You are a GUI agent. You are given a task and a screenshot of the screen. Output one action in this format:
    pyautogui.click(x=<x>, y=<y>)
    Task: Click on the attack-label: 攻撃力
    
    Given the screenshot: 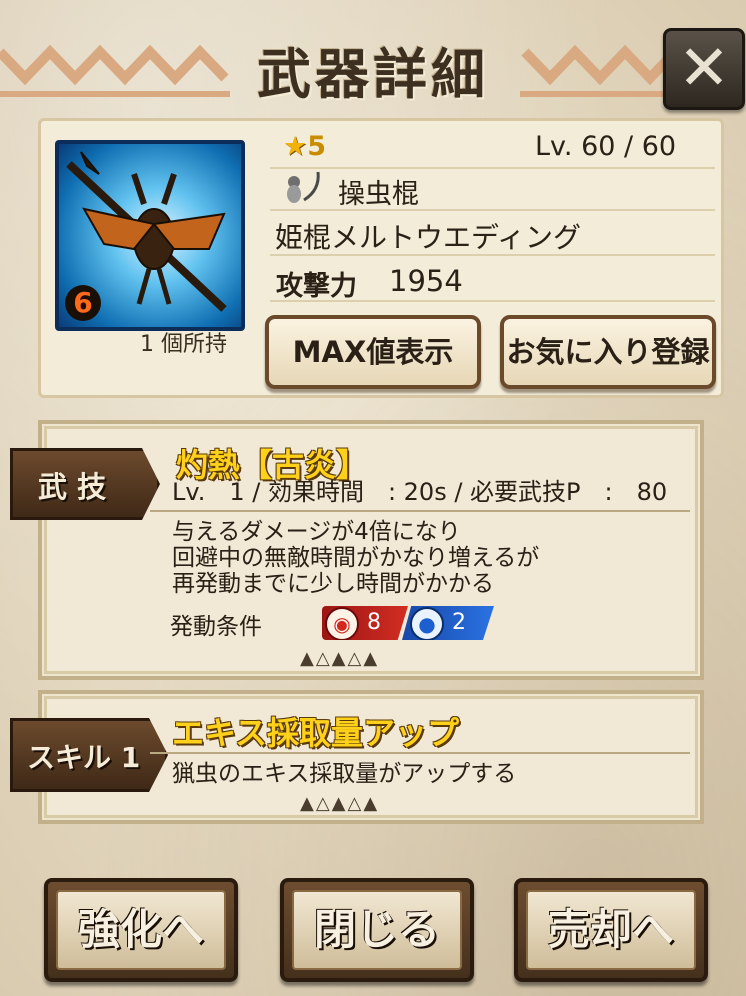 What is the action you would take?
    pyautogui.click(x=316, y=286)
    